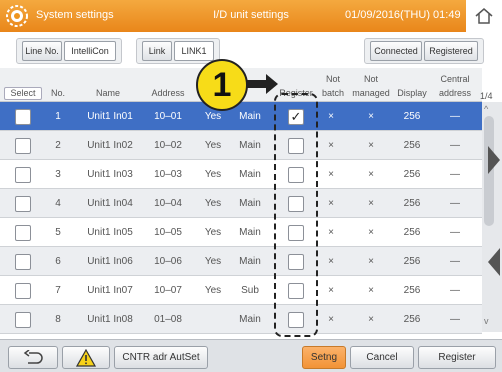 Image resolution: width=502 pixels, height=372 pixels. What do you see at coordinates (457, 357) in the screenshot?
I see `register-button: Register` at bounding box center [457, 357].